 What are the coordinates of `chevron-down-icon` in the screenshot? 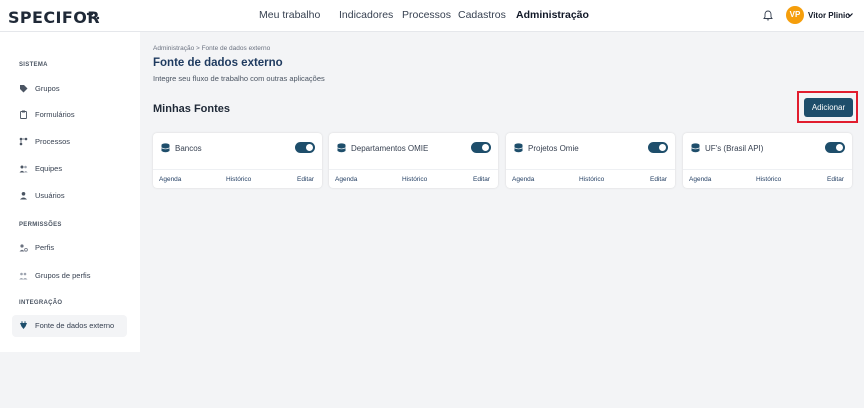 It's located at (850, 15).